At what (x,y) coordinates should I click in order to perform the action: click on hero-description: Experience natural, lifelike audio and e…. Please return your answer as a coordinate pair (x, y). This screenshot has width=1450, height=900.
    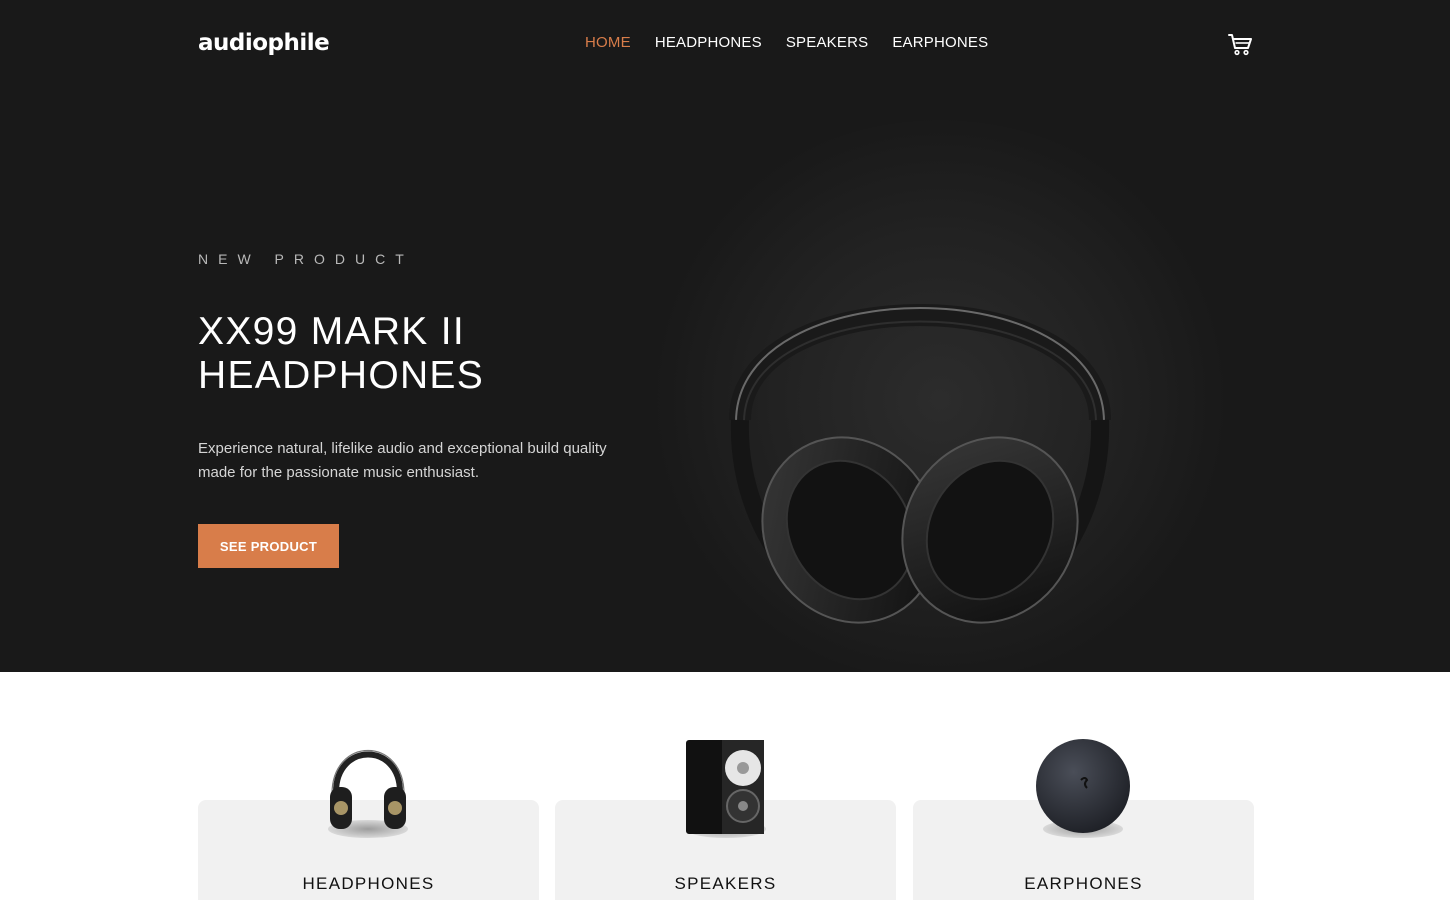
    Looking at the image, I should click on (402, 460).